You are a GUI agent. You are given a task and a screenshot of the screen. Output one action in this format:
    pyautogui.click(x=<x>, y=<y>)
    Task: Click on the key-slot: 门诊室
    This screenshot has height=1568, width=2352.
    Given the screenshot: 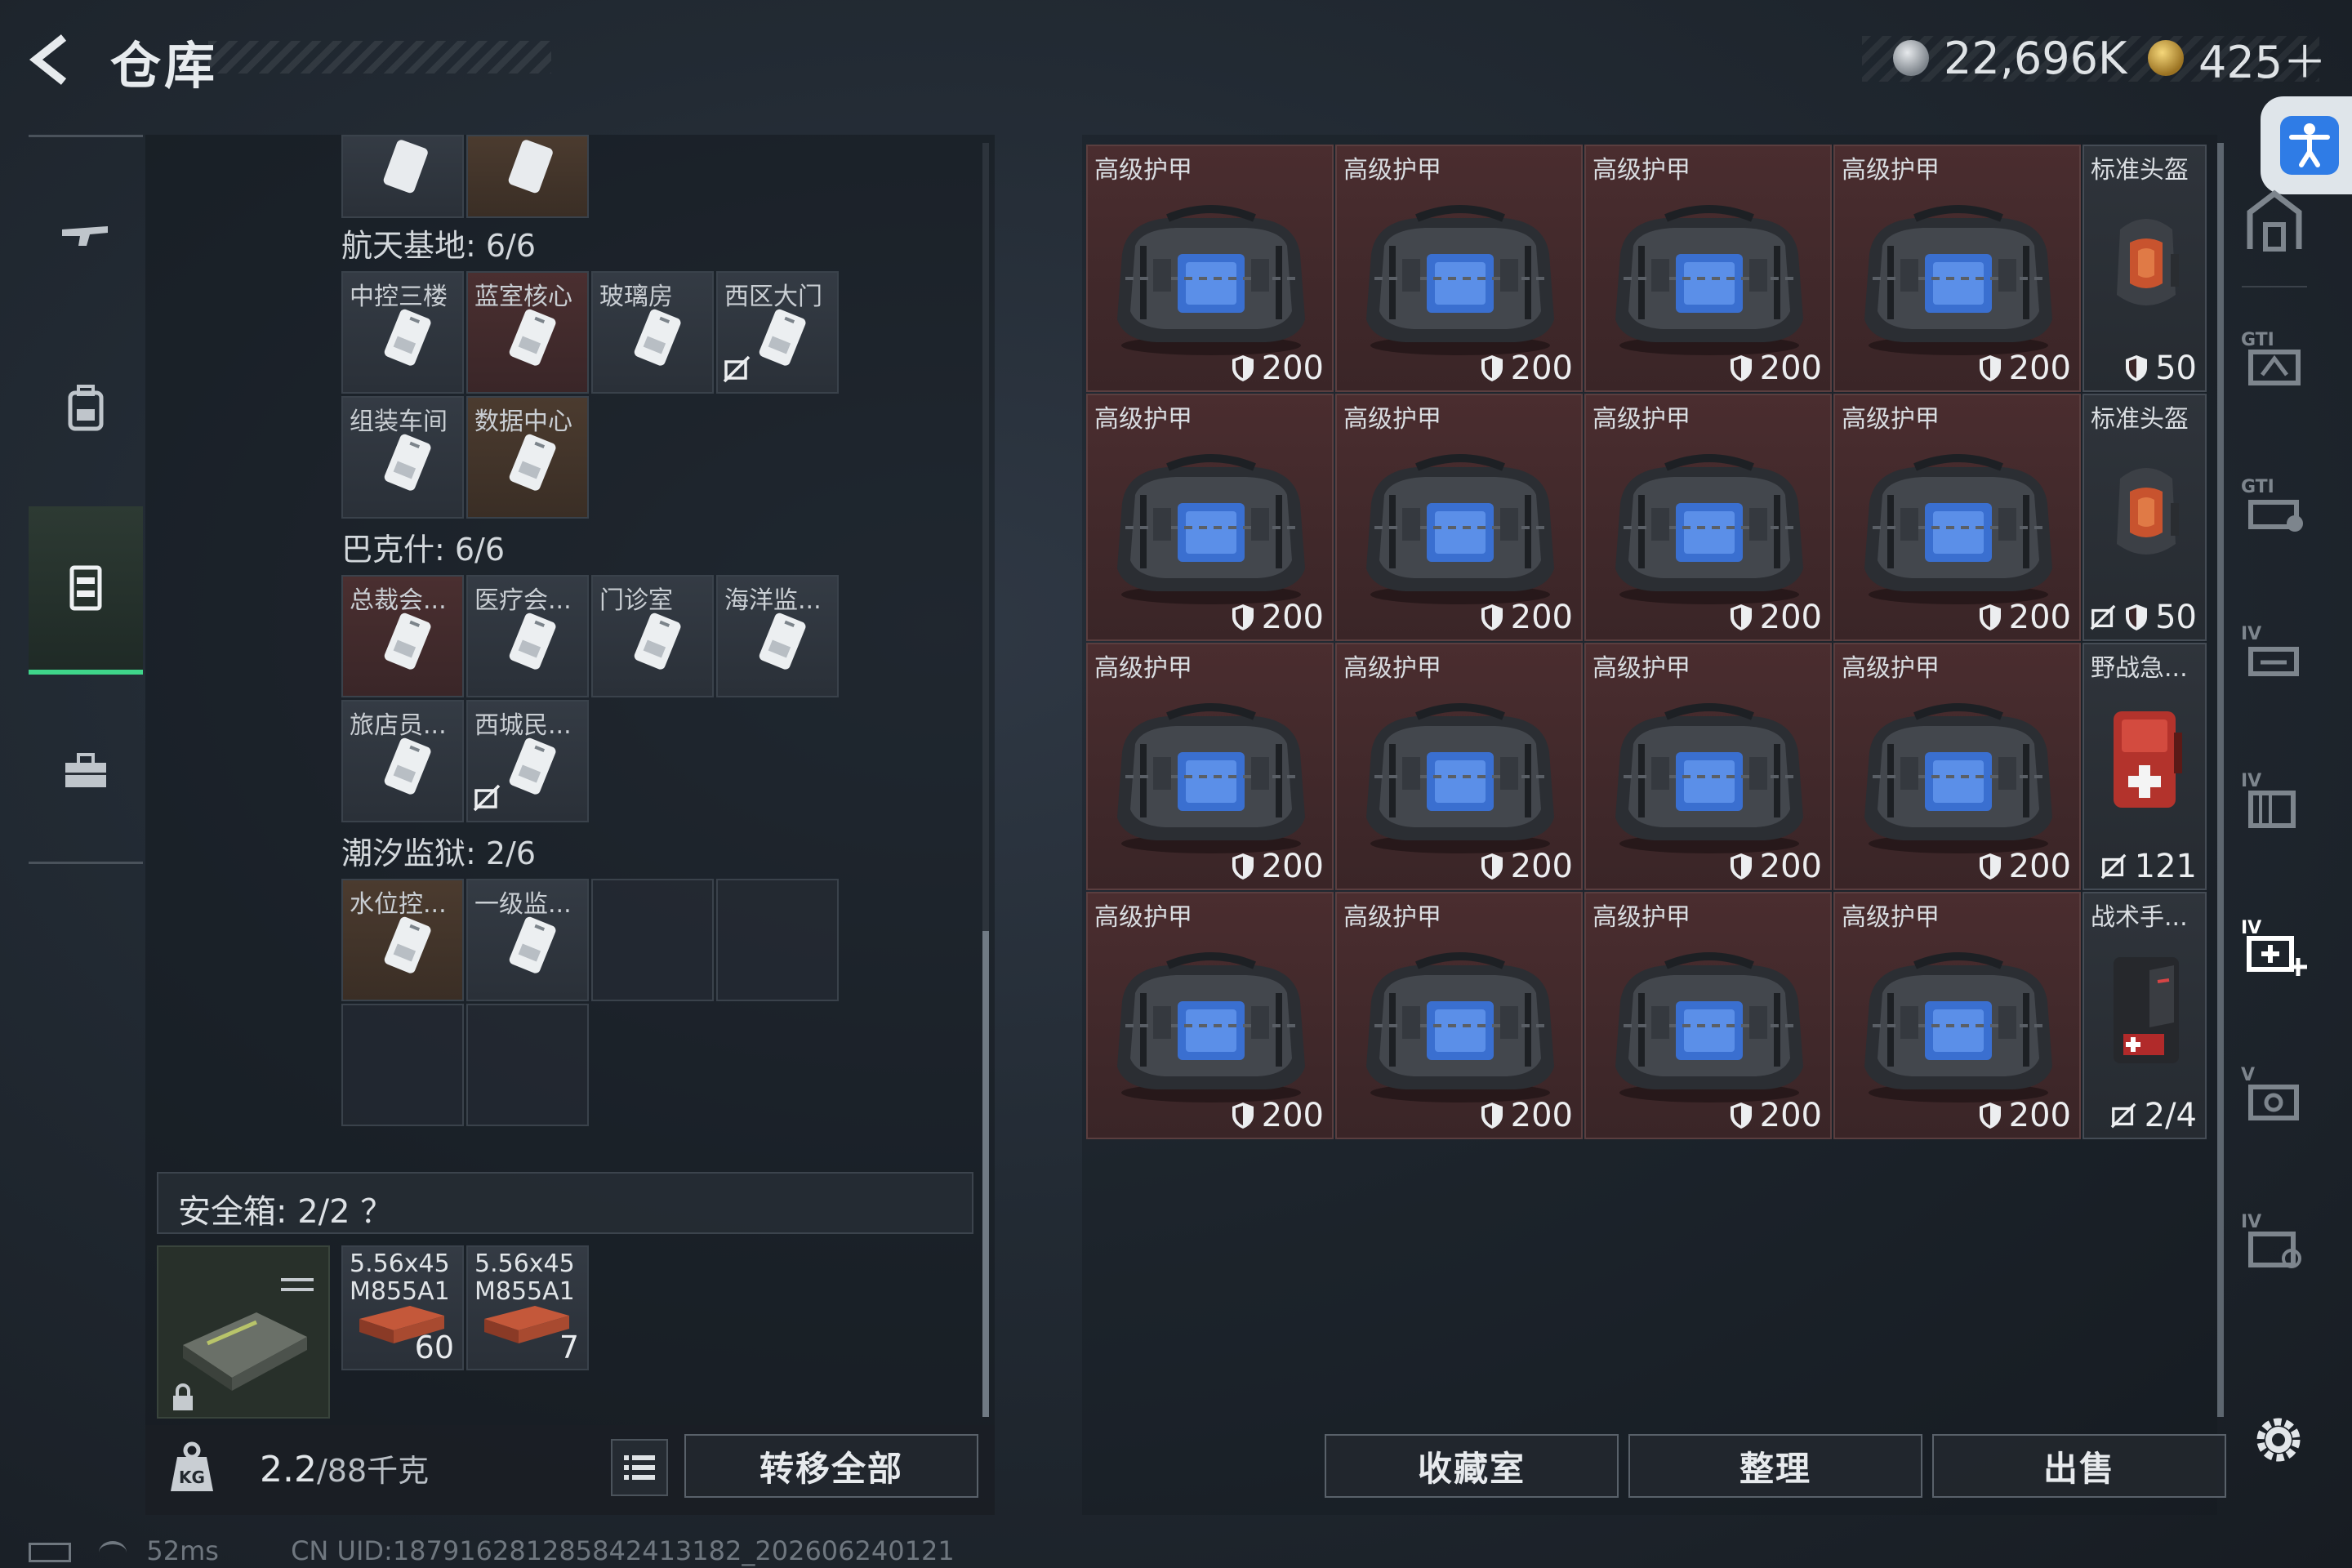 What is the action you would take?
    pyautogui.click(x=652, y=636)
    